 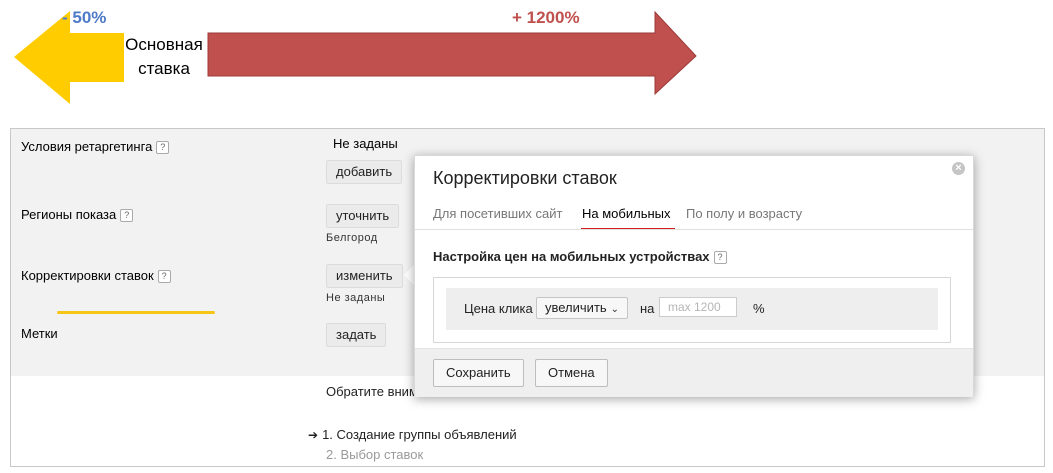 I want to click on section-title: Настройка цен на мобильных устройствах?, so click(x=580, y=256).